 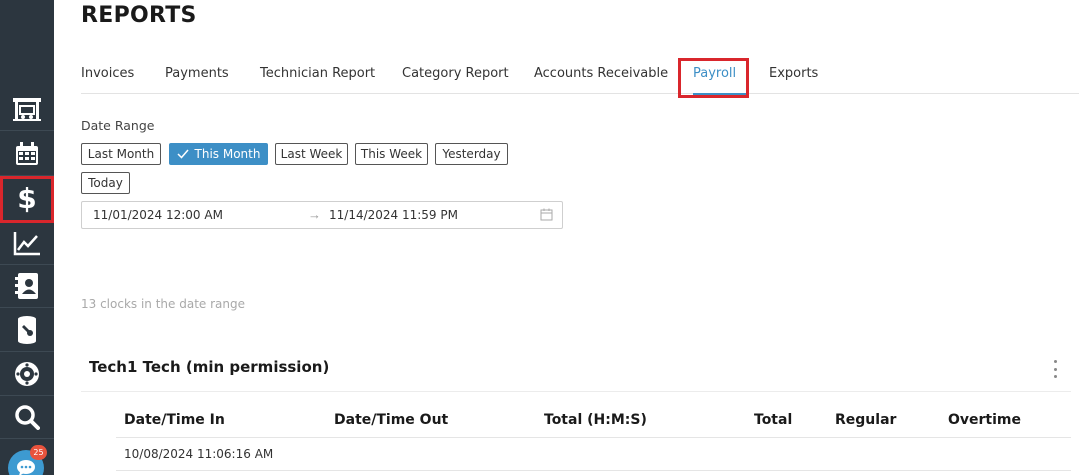 I want to click on sidebar-item-calendar, so click(x=27, y=154).